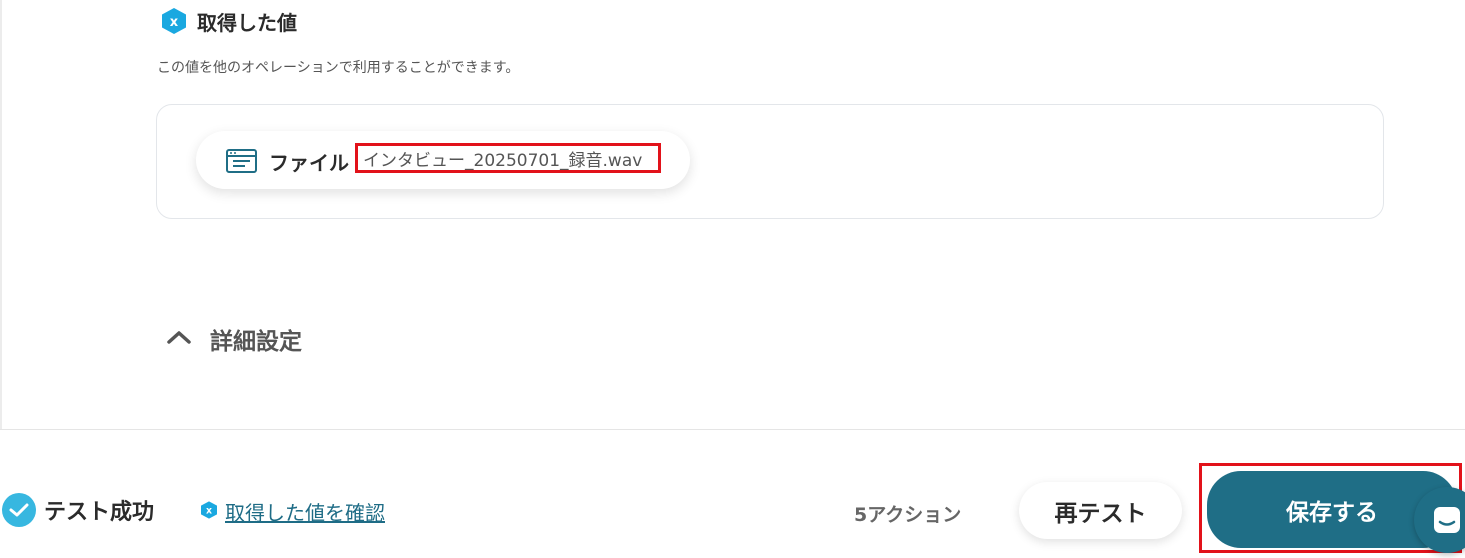 This screenshot has height=558, width=1465. I want to click on retest-button: 再テスト, so click(1100, 510).